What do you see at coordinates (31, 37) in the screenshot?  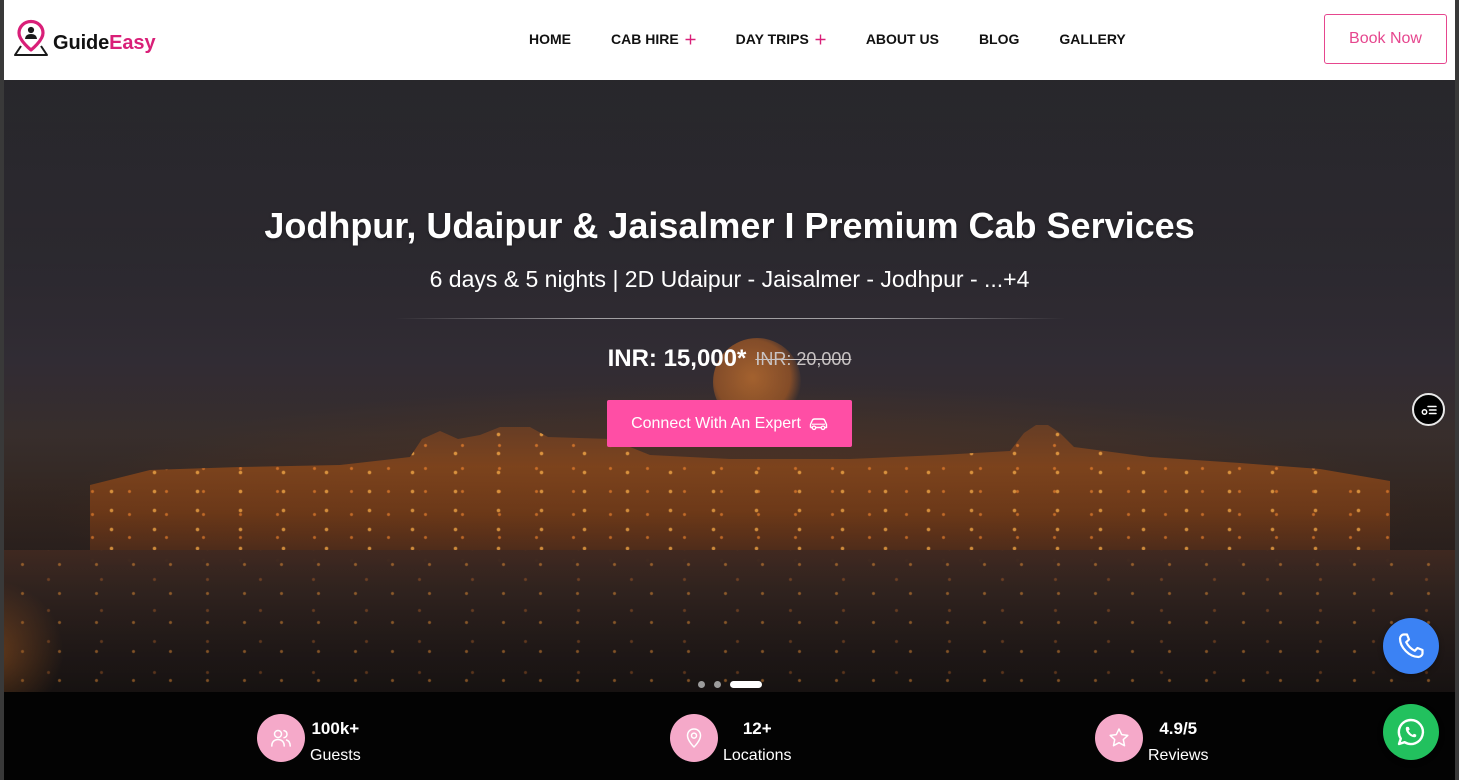 I see `location-pin-user-icon` at bounding box center [31, 37].